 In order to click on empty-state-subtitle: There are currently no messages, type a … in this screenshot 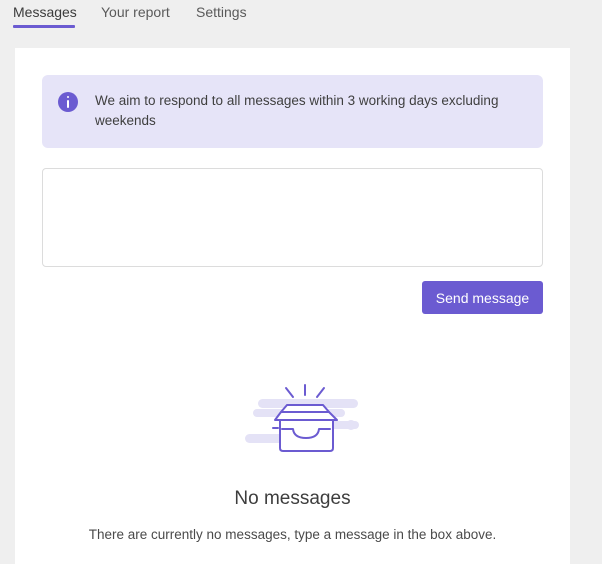, I will do `click(292, 534)`.